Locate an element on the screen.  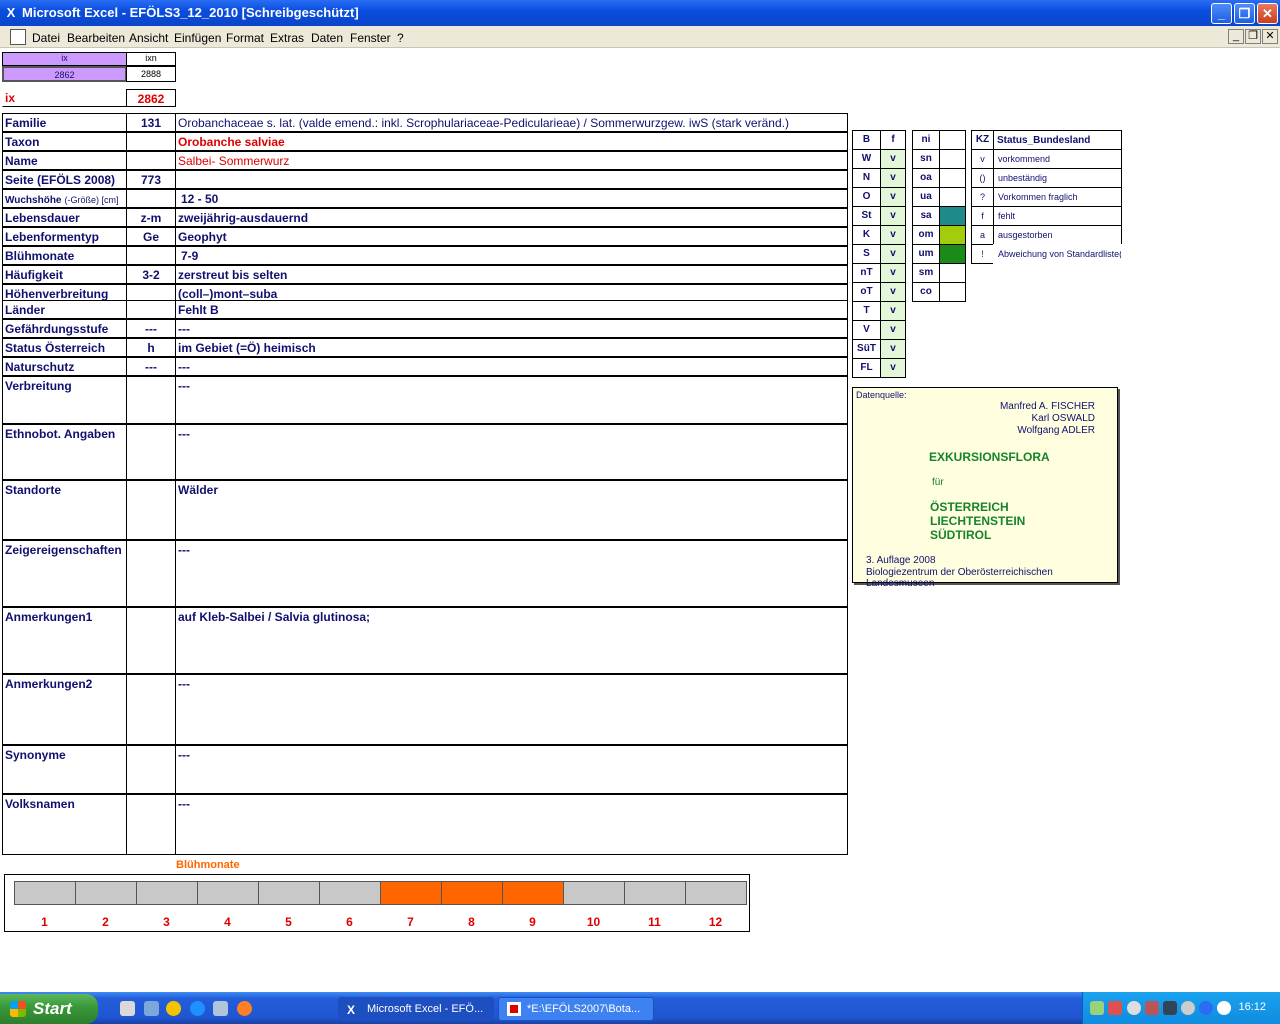
menu-daten: Daten is located at coordinates (327, 38).